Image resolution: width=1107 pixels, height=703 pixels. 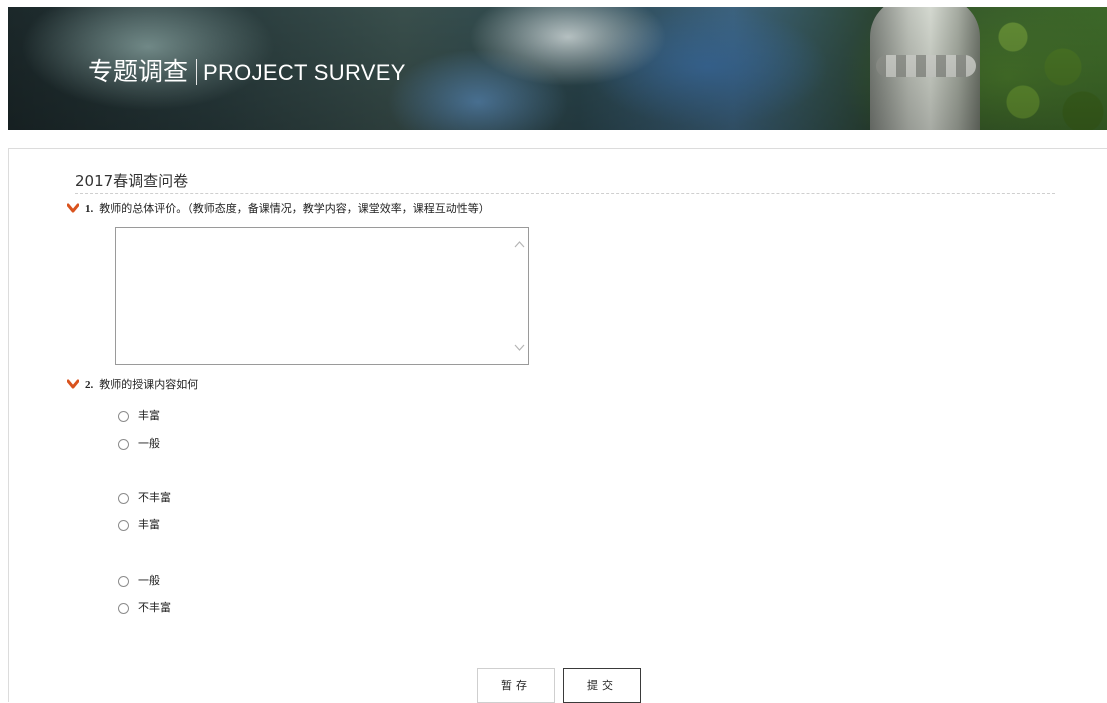 I want to click on banner-title-en: PROJECT SURVEY, so click(x=304, y=72).